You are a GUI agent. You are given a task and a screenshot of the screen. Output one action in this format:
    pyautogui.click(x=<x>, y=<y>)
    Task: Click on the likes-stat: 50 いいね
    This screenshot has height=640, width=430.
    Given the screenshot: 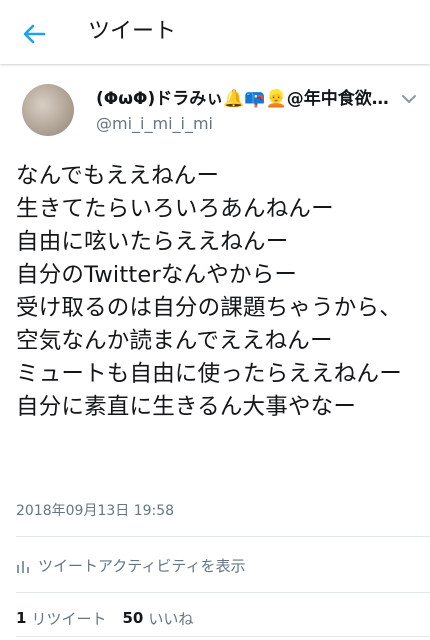 What is the action you would take?
    pyautogui.click(x=157, y=618)
    